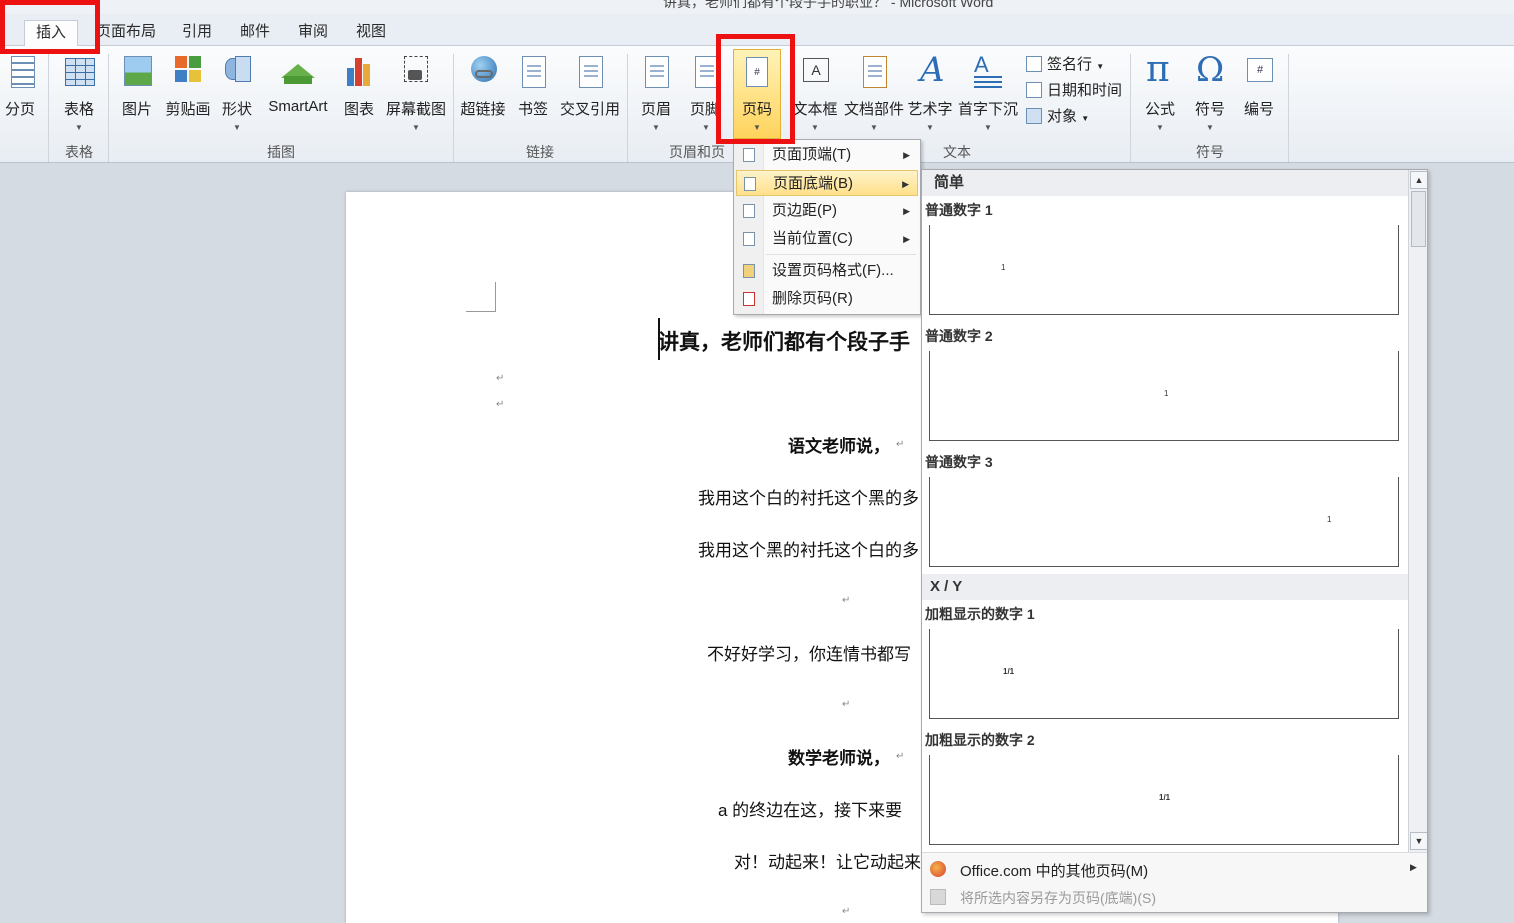 This screenshot has height=923, width=1514. I want to click on clipart-button: 剪贴画, so click(188, 95).